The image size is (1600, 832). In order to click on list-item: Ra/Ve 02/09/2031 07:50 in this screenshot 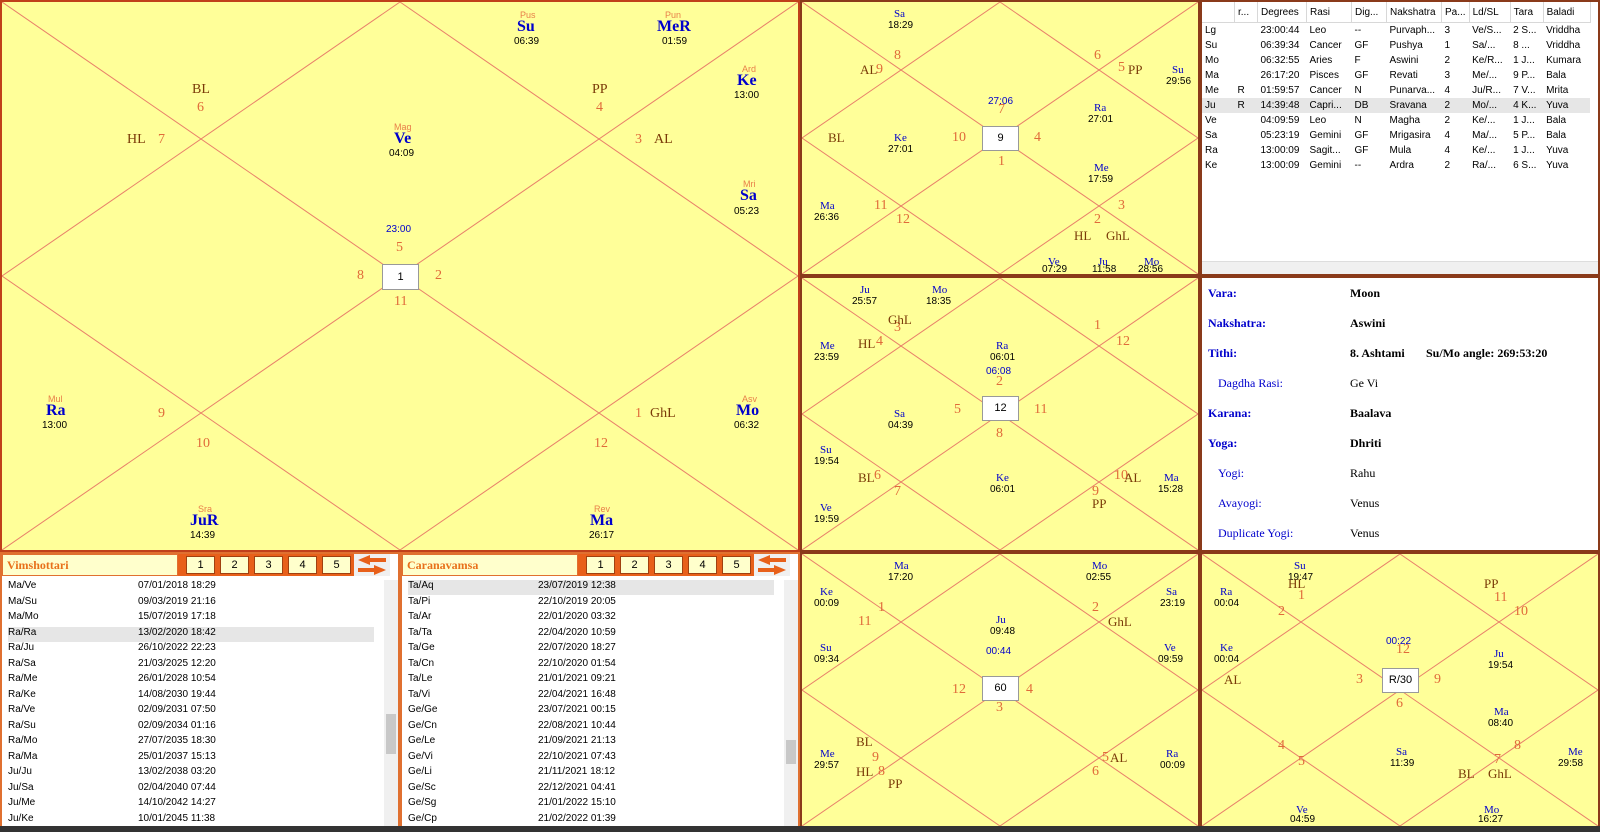, I will do `click(191, 711)`.